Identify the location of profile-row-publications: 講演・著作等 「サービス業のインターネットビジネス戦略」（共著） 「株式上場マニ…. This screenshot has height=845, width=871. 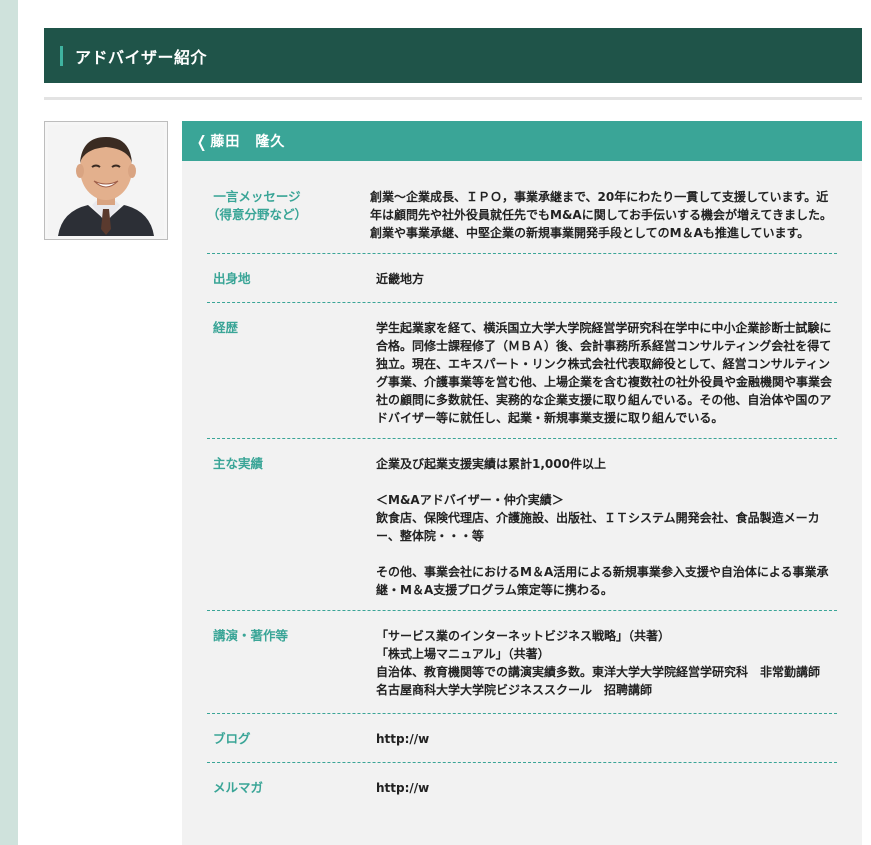
(522, 662).